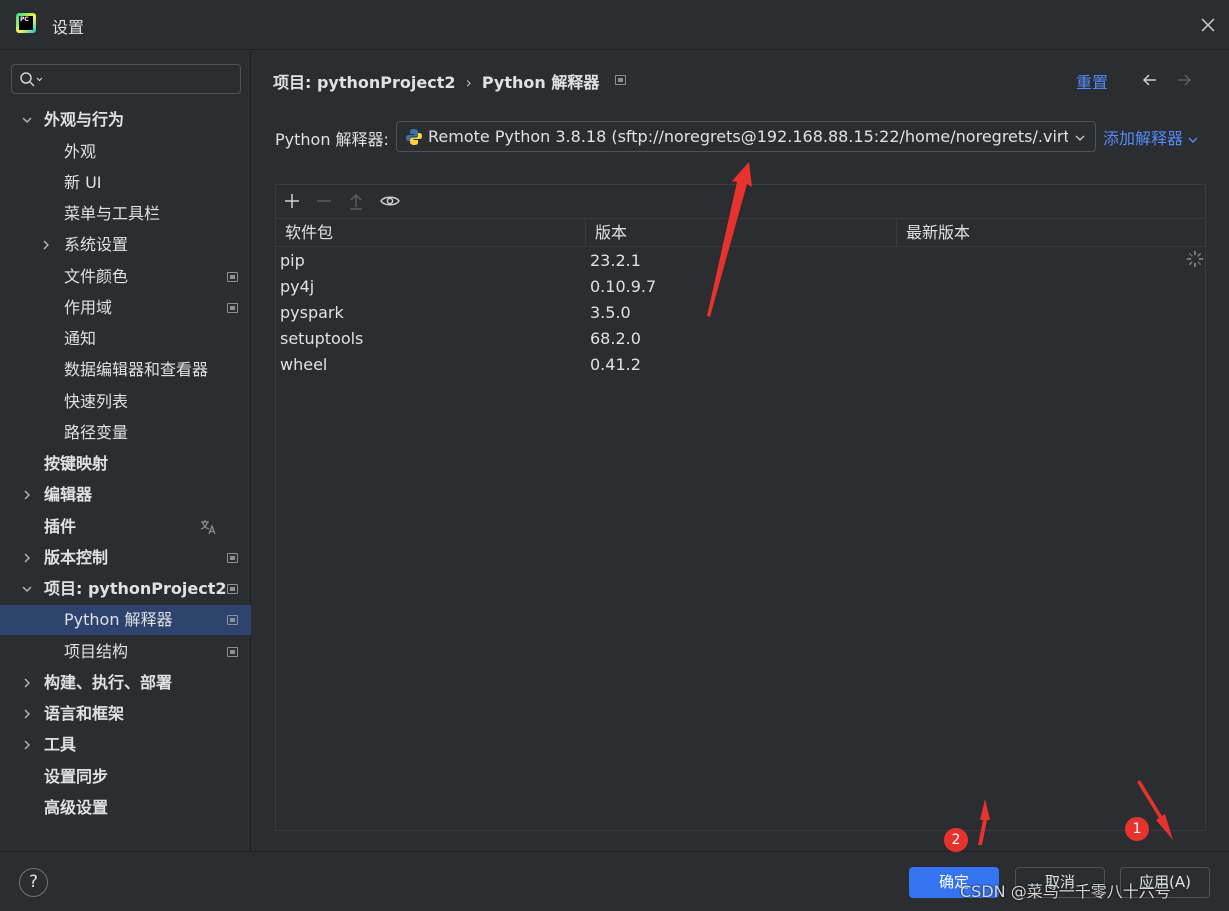 The image size is (1229, 911). I want to click on sidebar-item-python-interpreter: Python 解释器, so click(125, 620).